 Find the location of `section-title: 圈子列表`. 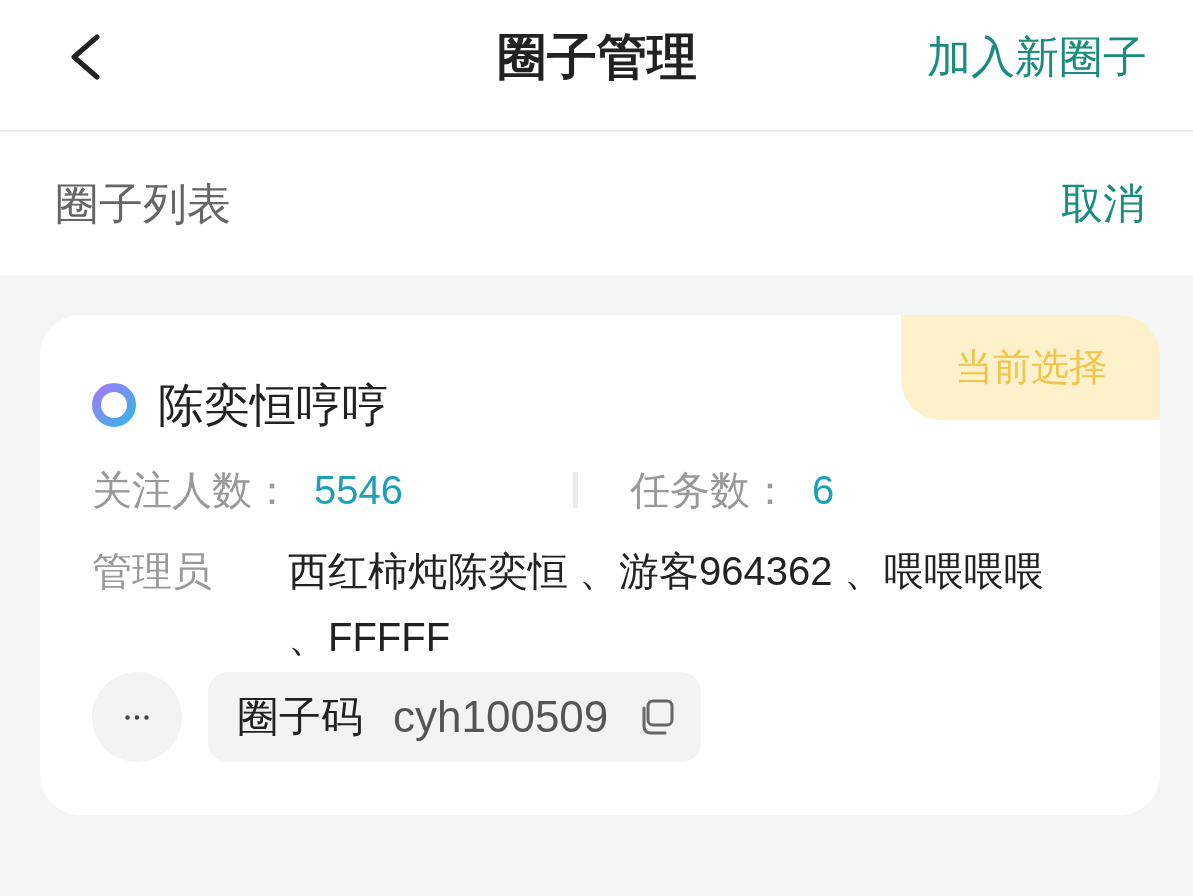

section-title: 圈子列表 is located at coordinates (143, 203).